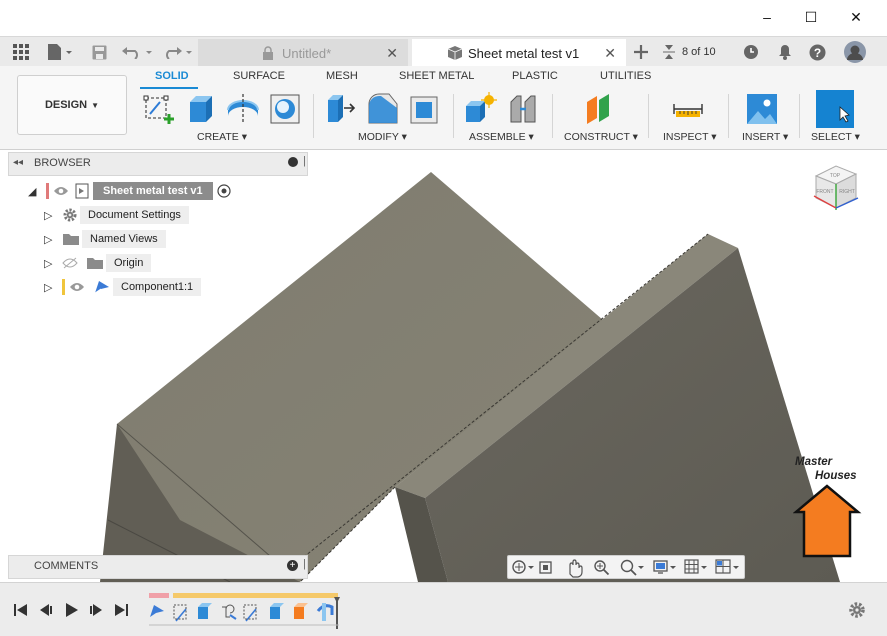  What do you see at coordinates (836, 190) in the screenshot?
I see `view-cube: TOP FRONT RIGHT` at bounding box center [836, 190].